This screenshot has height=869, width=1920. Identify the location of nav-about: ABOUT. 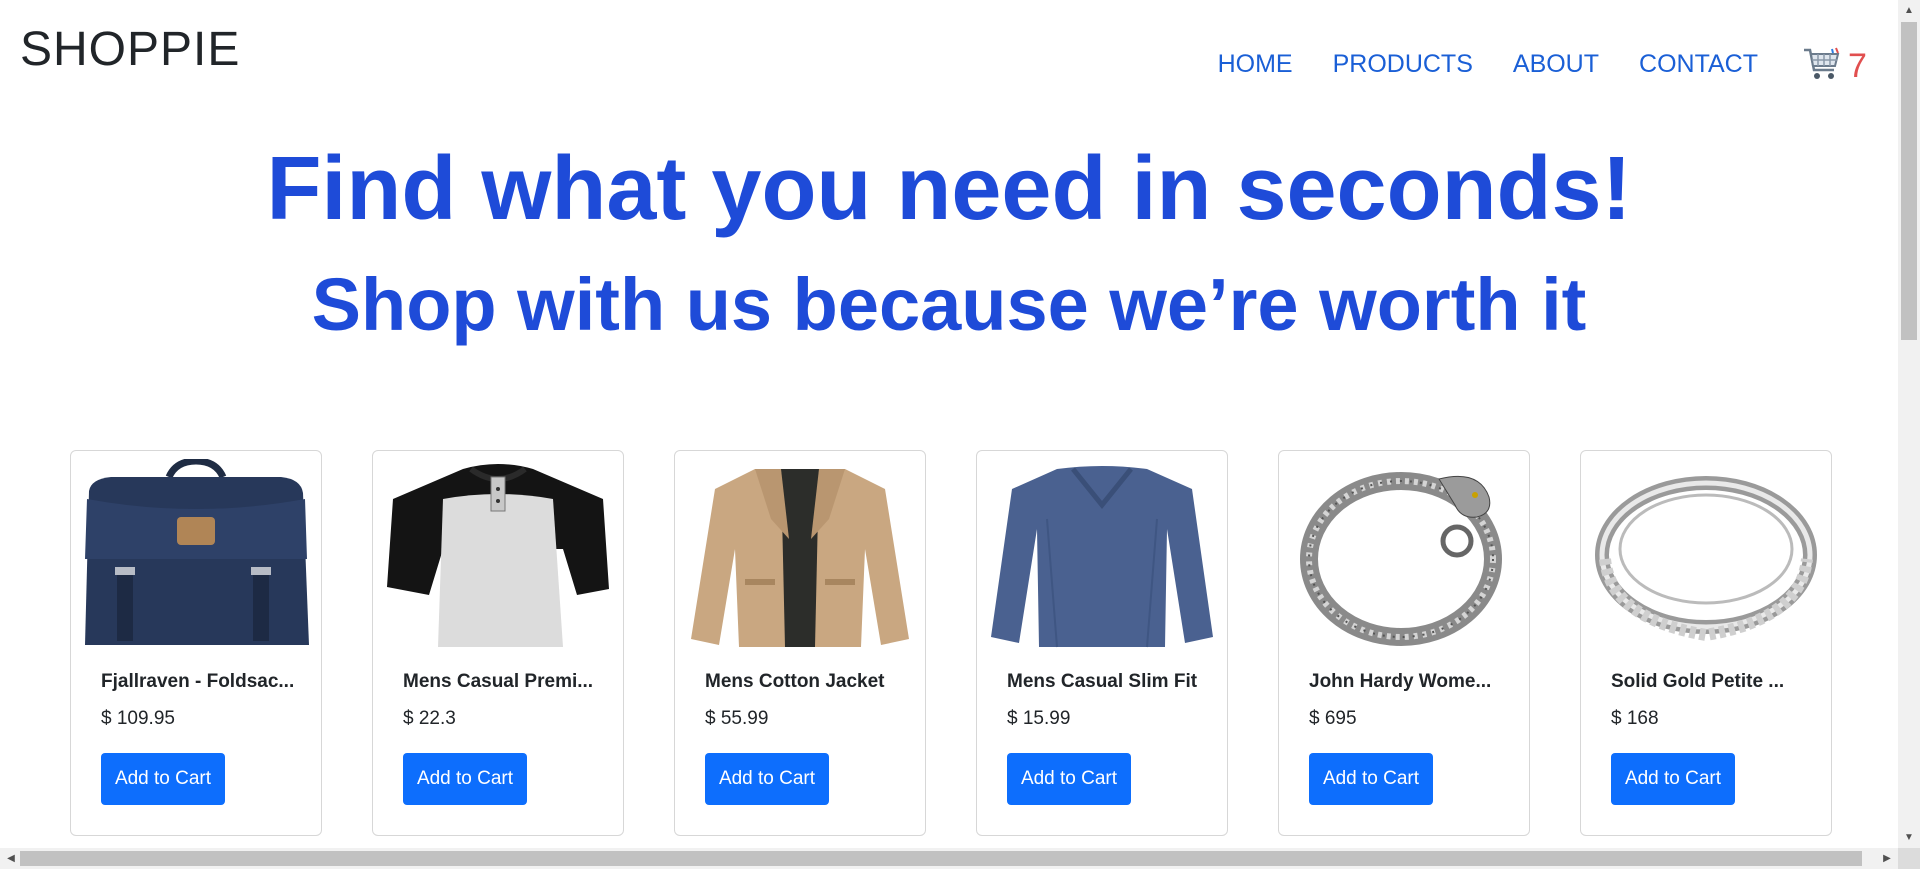
(1556, 64).